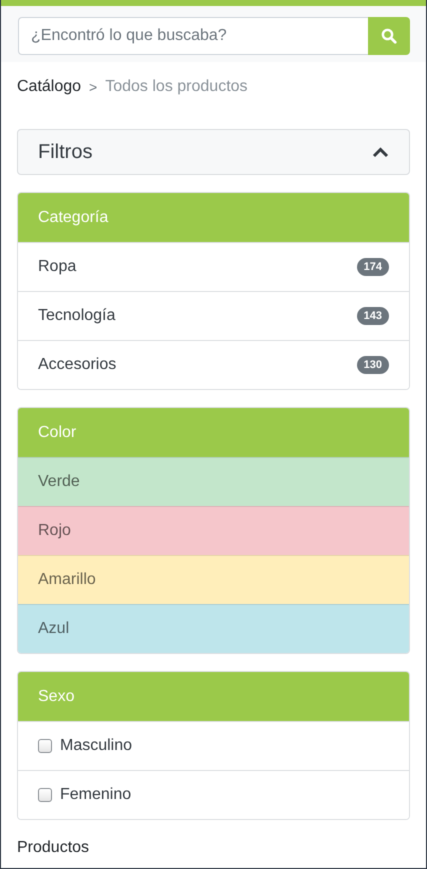 This screenshot has height=869, width=427. What do you see at coordinates (213, 628) in the screenshot?
I see `color-item: Azul` at bounding box center [213, 628].